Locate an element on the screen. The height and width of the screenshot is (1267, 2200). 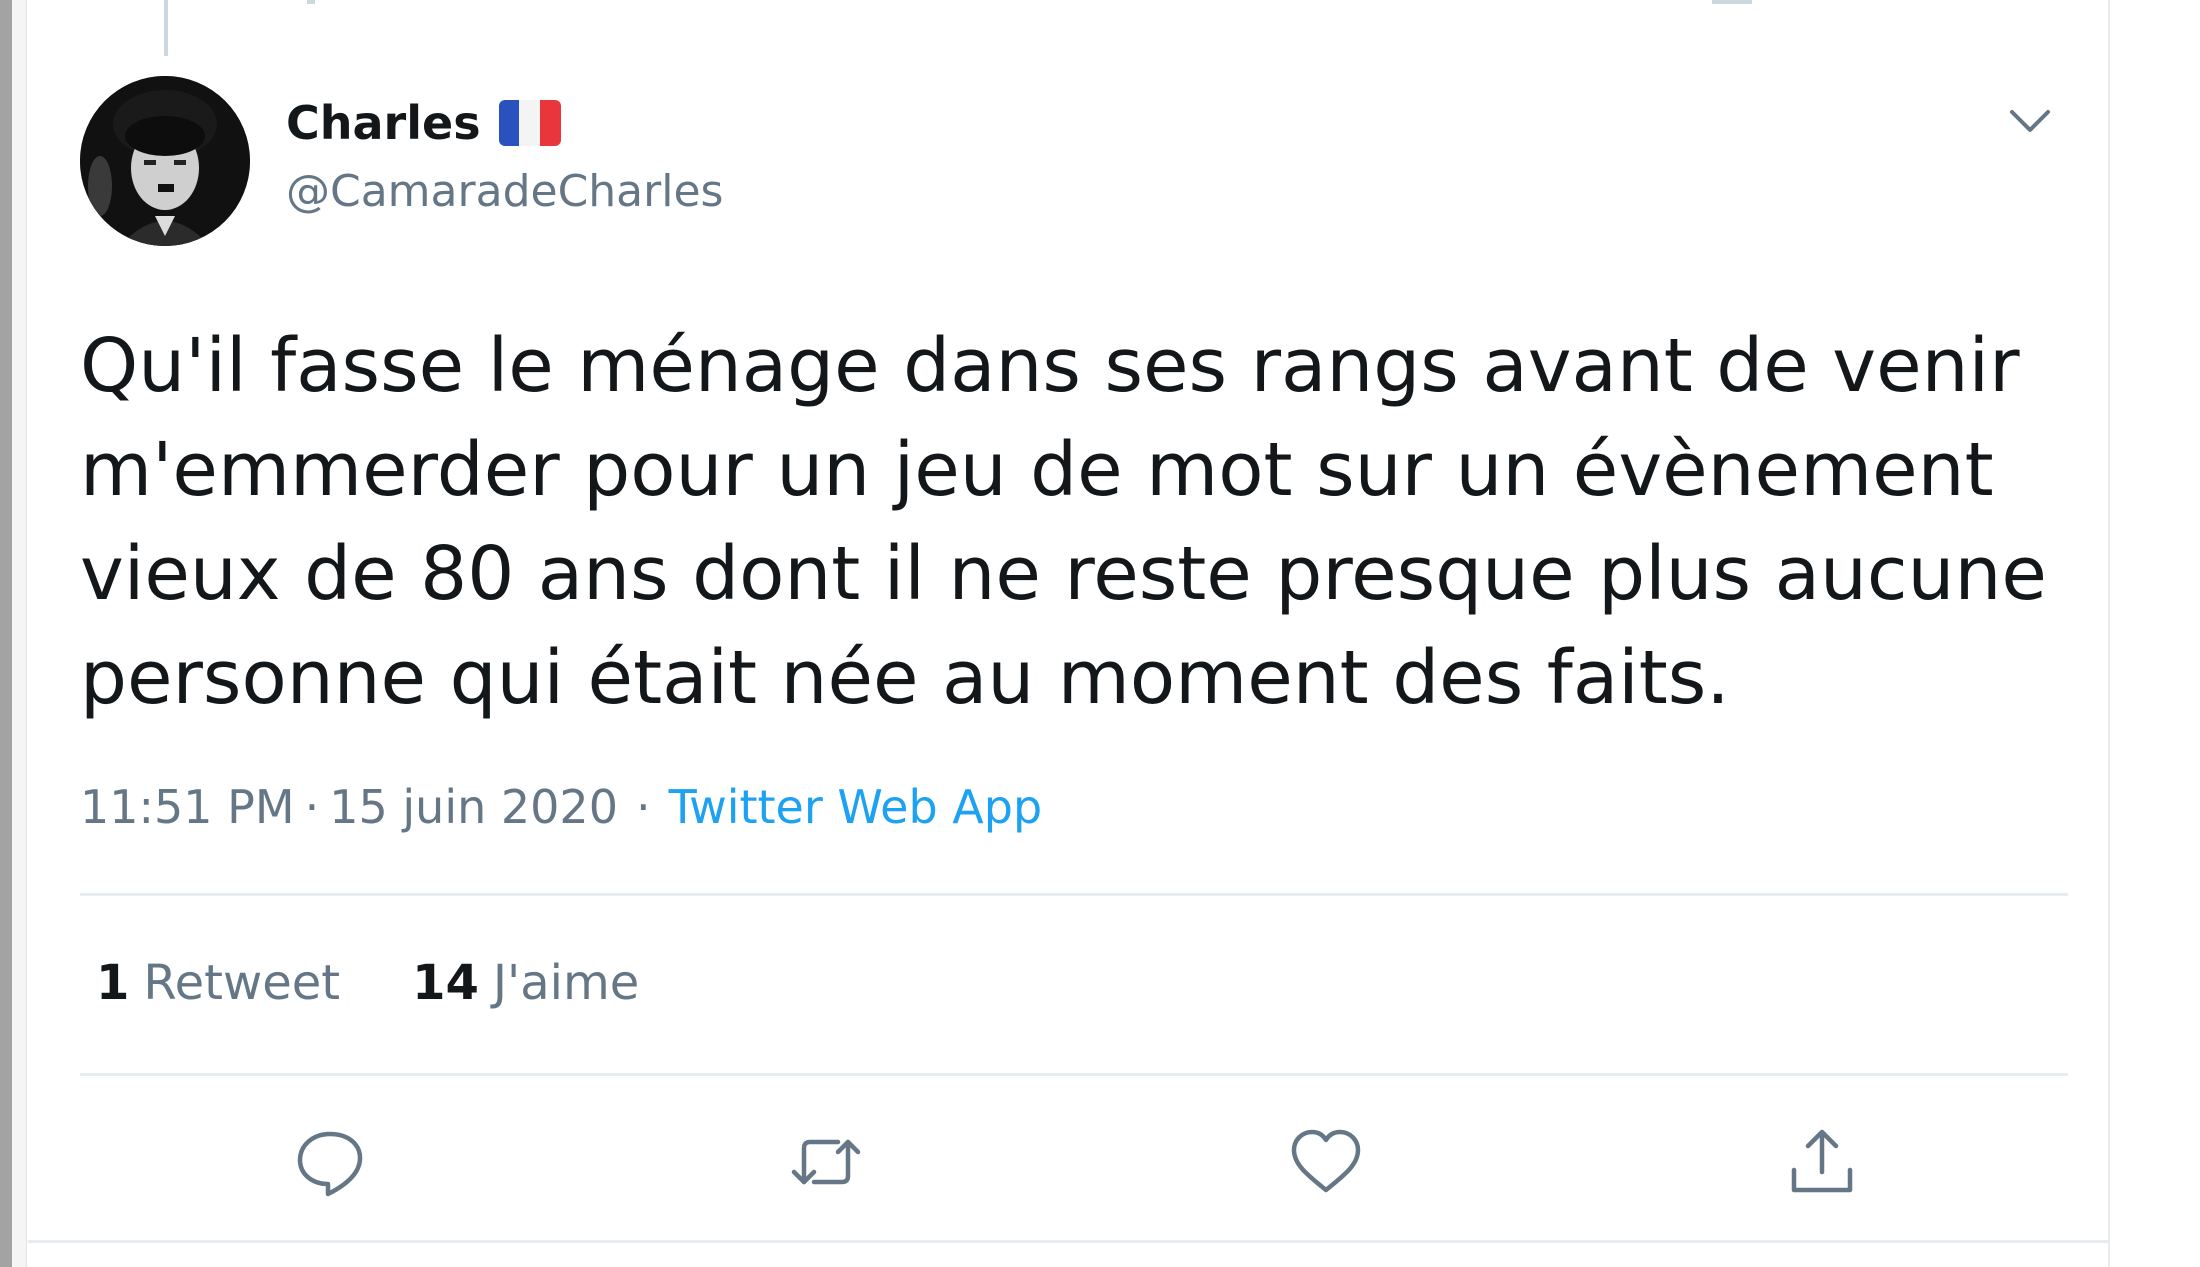
retweet-icon is located at coordinates (826, 1162).